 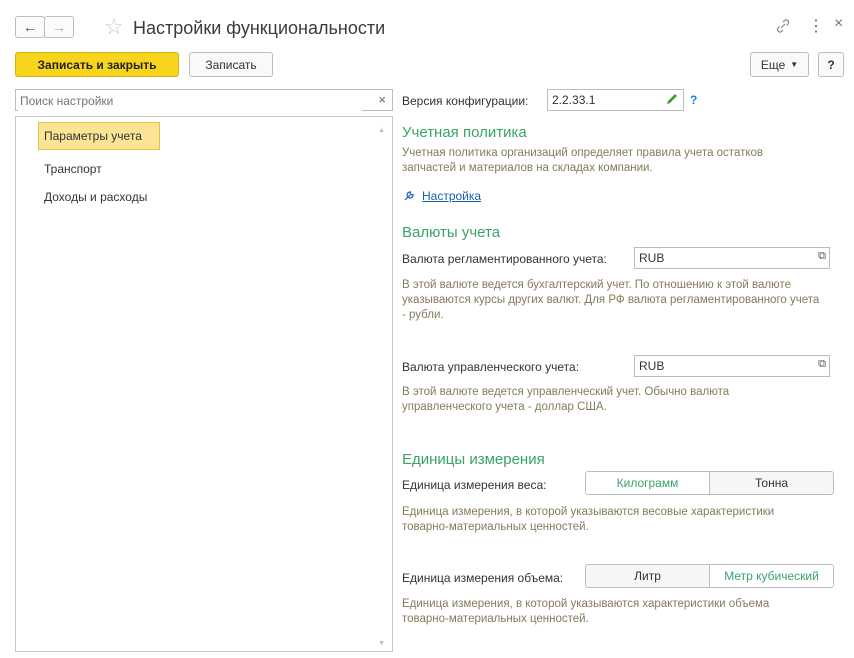 I want to click on settings-link-label: Настройка, so click(x=452, y=196).